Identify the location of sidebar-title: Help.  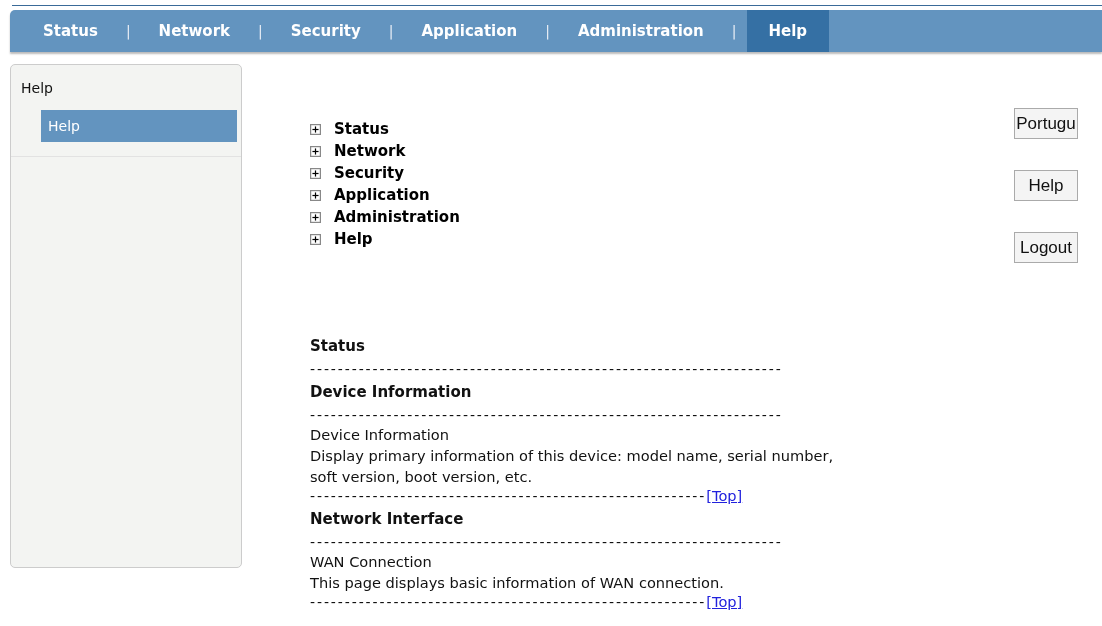
(37, 87).